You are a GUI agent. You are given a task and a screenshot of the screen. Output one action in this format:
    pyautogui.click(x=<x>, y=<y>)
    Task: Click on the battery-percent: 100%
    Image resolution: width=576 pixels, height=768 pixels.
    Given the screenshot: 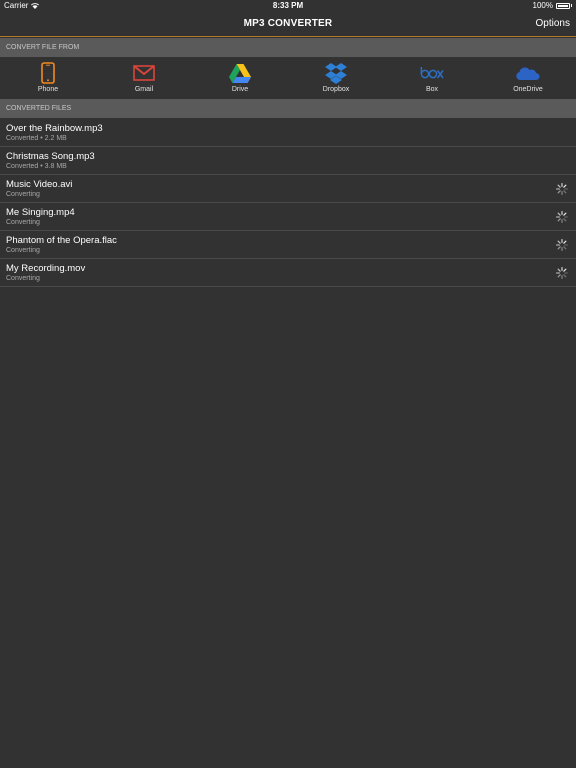 What is the action you would take?
    pyautogui.click(x=542, y=5)
    